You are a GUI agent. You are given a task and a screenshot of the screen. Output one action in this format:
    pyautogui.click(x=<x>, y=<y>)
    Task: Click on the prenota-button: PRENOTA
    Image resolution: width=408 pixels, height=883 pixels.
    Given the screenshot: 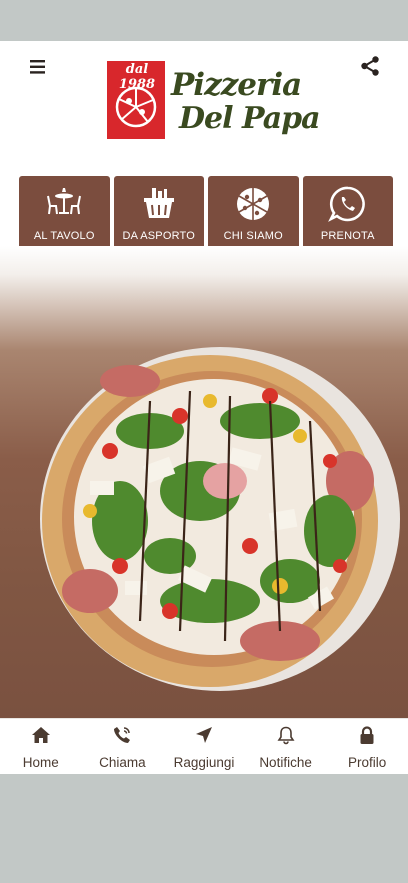 What is the action you would take?
    pyautogui.click(x=347, y=214)
    